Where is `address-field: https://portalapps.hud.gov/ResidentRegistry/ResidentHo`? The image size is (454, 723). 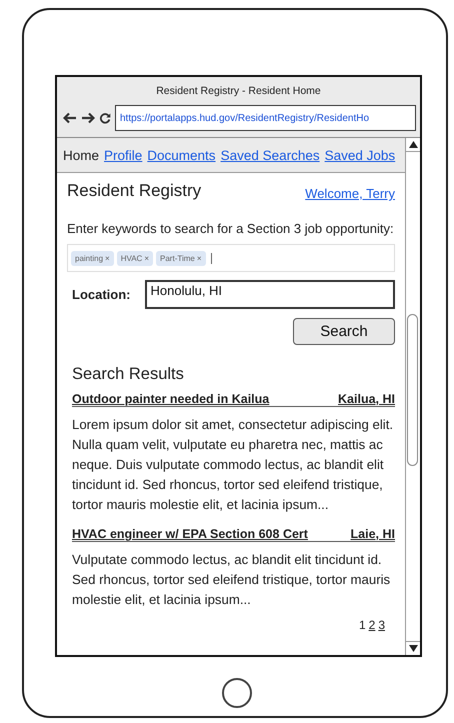
address-field: https://portalapps.hud.gov/ResidentRegistry/ResidentHo is located at coordinates (265, 118).